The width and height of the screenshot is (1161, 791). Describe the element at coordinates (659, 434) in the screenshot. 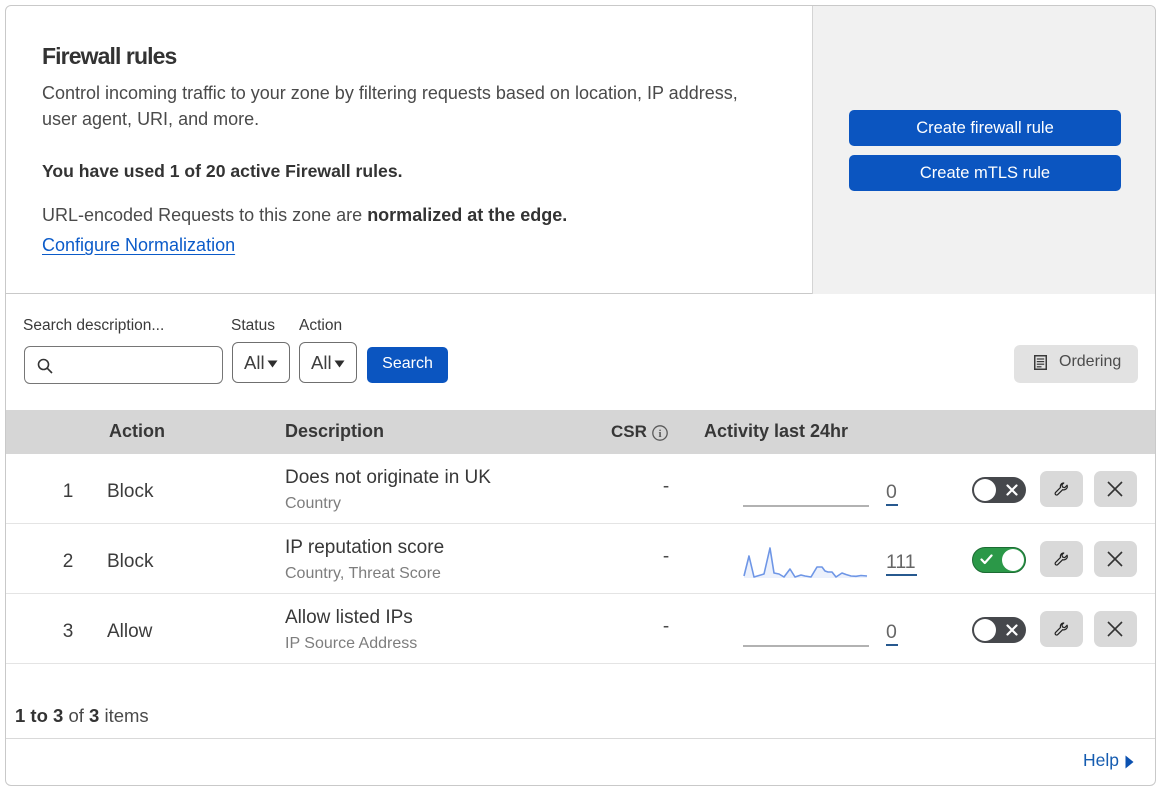

I see `svg-text: i` at that location.